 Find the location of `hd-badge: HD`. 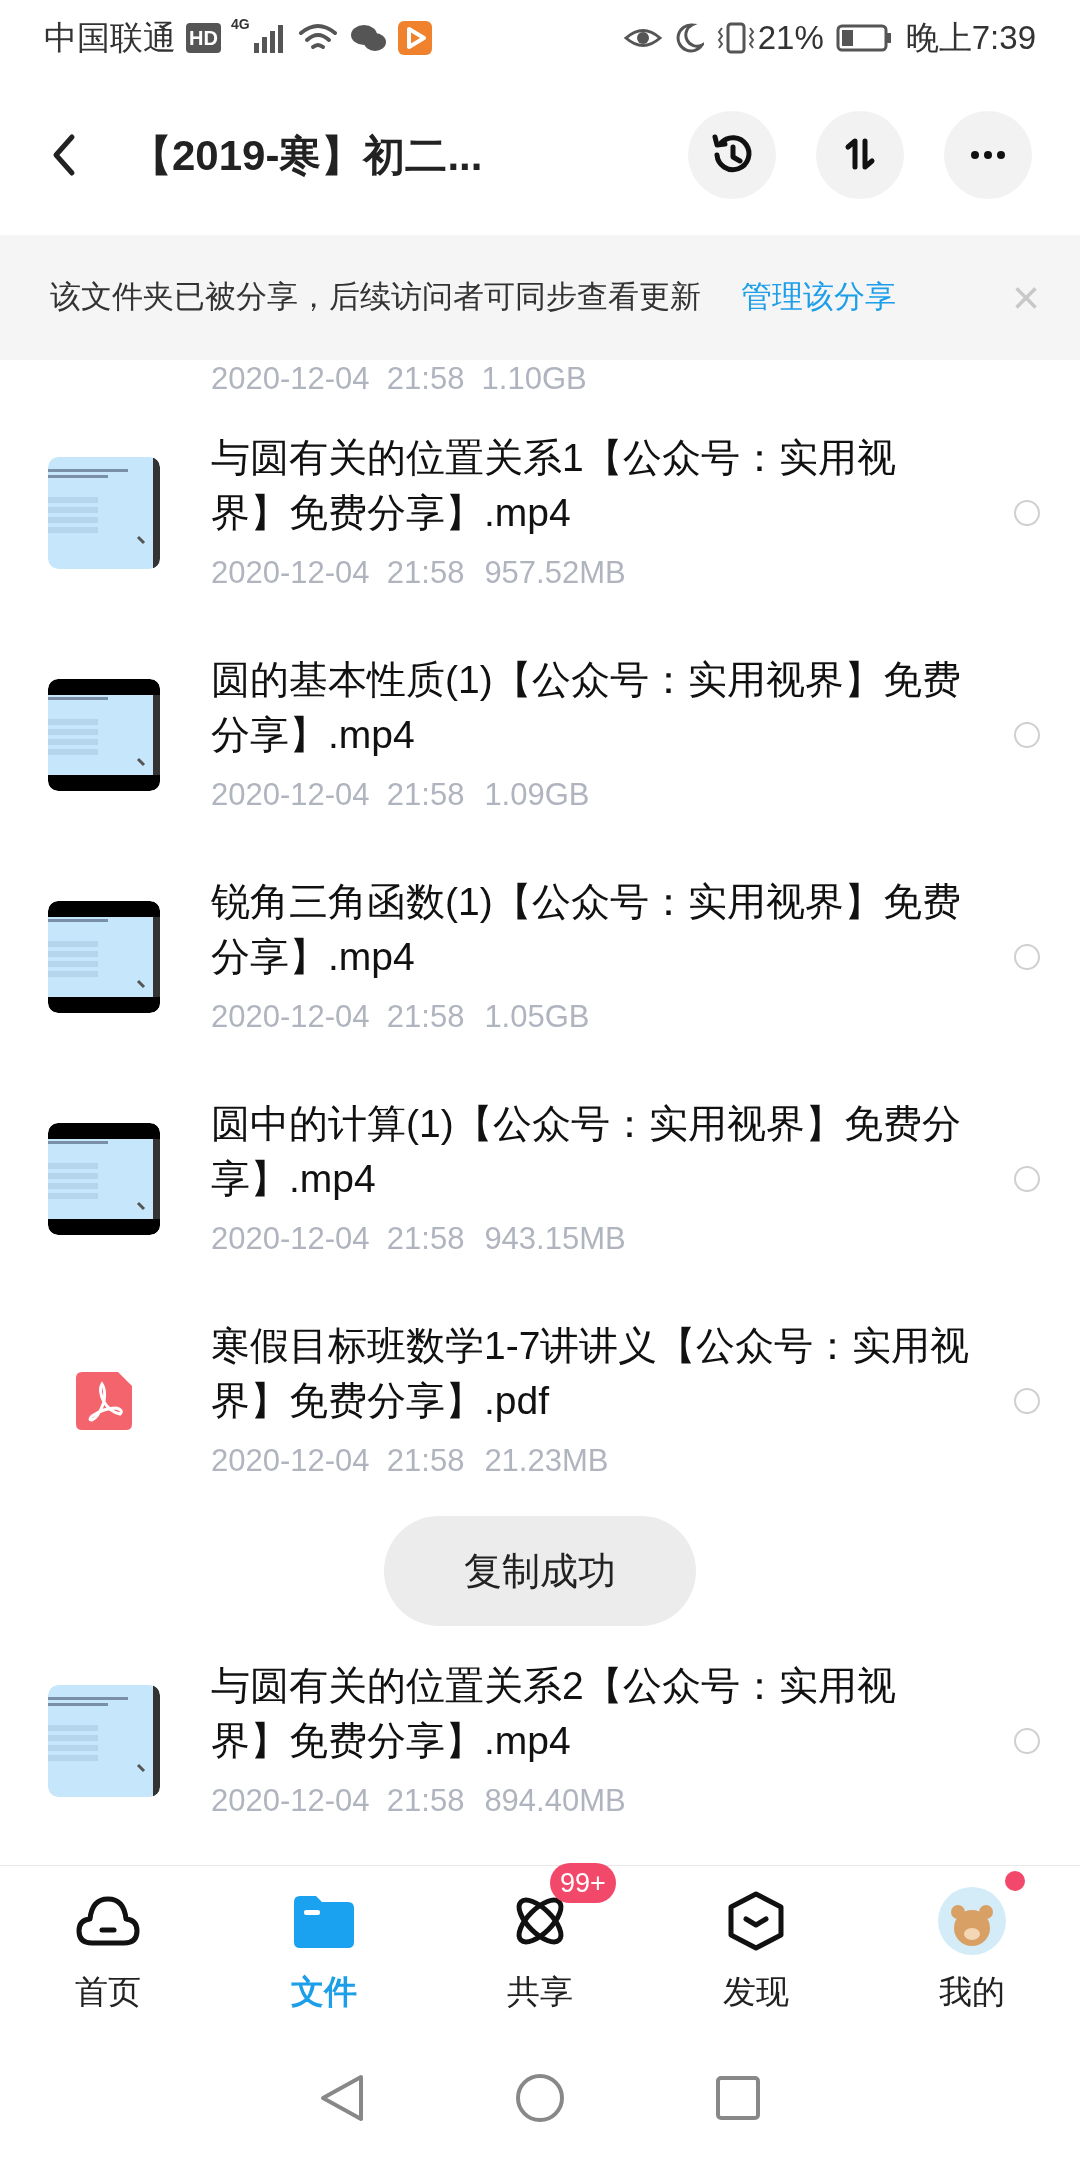

hd-badge: HD is located at coordinates (203, 37).